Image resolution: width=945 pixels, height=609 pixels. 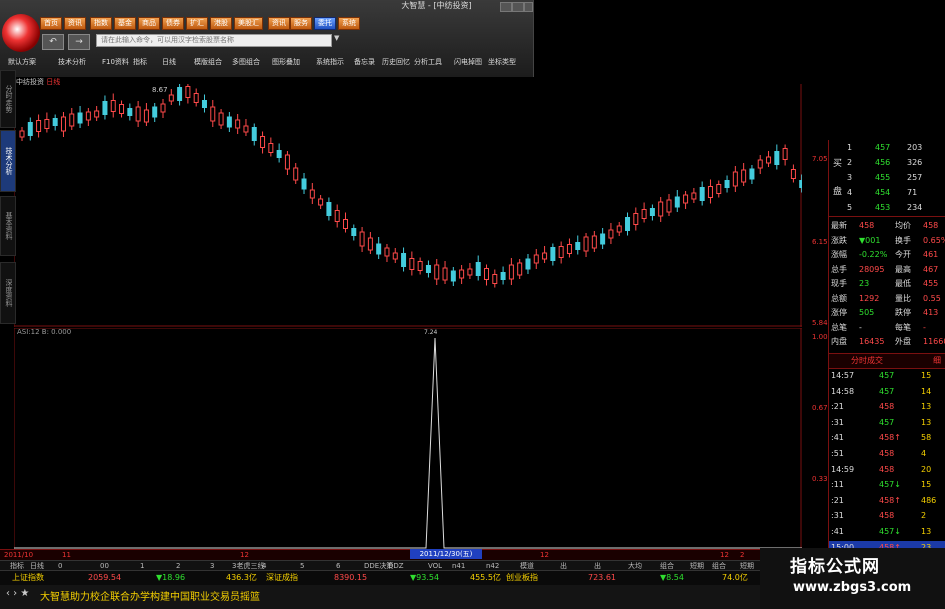 What do you see at coordinates (502, 62) in the screenshot?
I see `menu-item: 坐标类型` at bounding box center [502, 62].